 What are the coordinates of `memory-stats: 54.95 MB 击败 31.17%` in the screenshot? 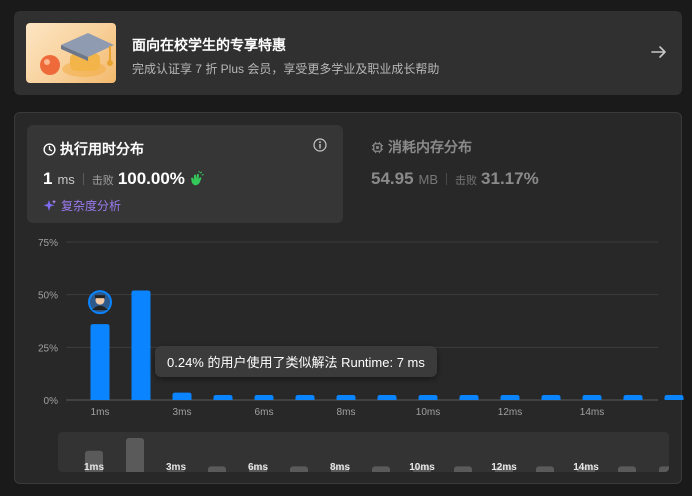 It's located at (455, 179).